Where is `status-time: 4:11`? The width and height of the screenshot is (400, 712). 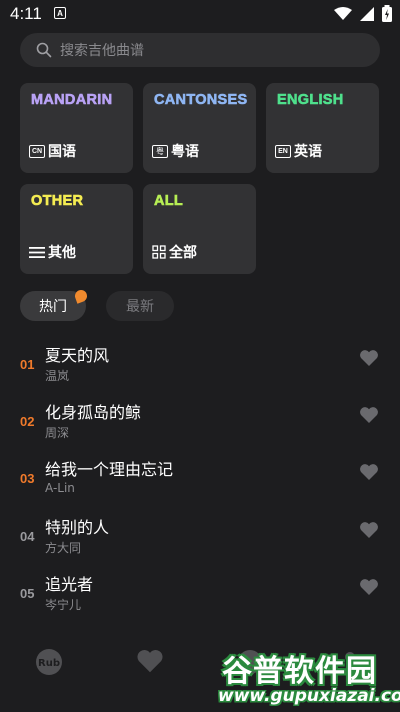 status-time: 4:11 is located at coordinates (26, 13).